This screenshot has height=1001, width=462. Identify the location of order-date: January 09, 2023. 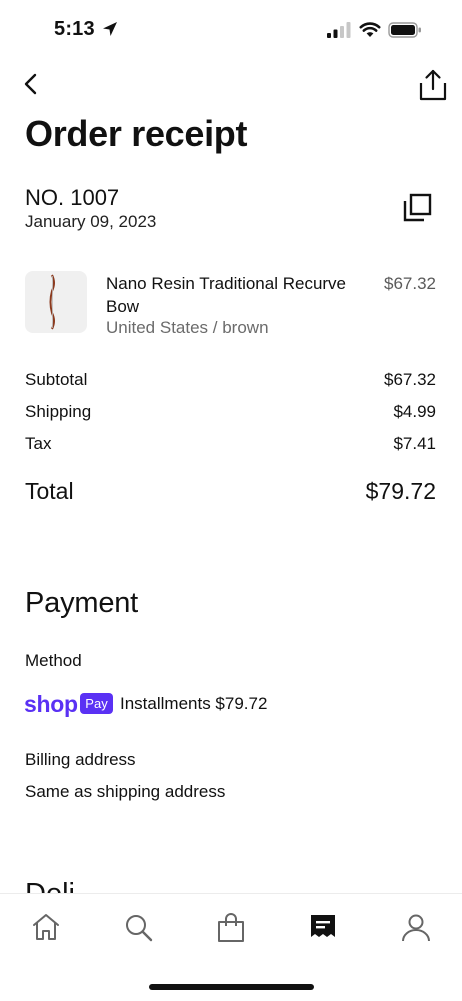
(91, 221).